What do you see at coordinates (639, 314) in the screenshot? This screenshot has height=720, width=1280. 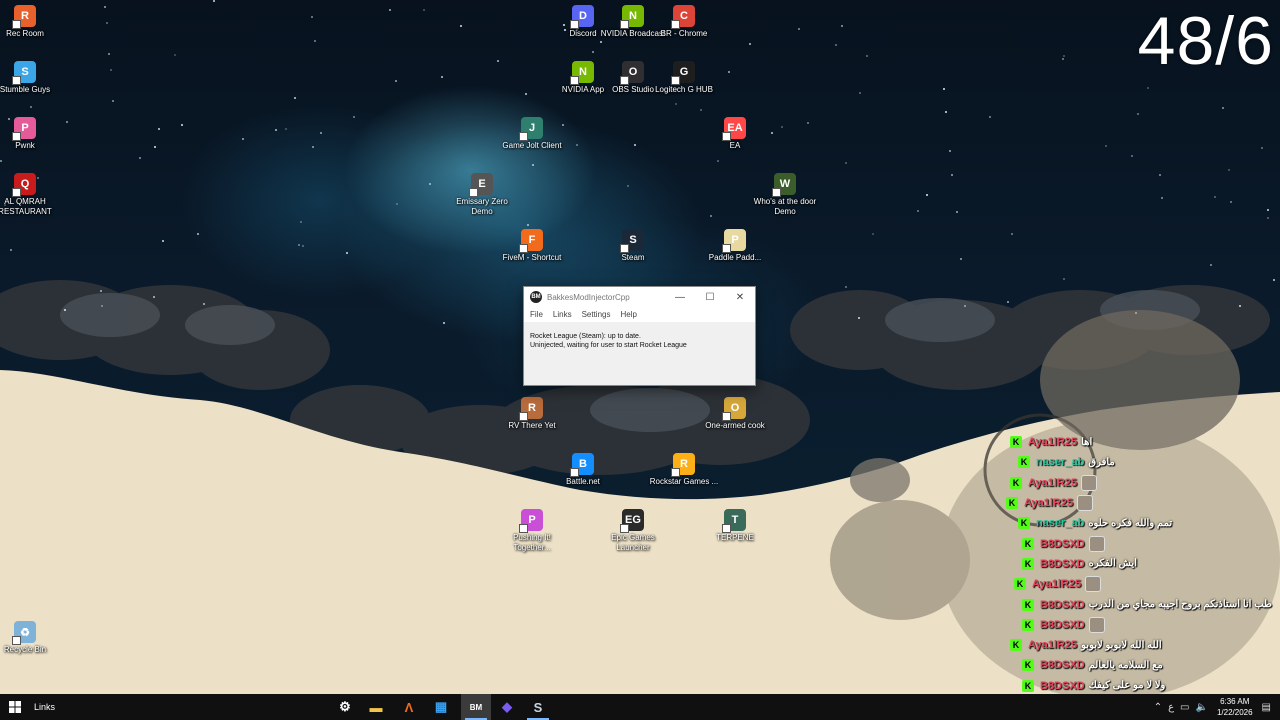 I see `window-menubar: File Links Settings Help` at bounding box center [639, 314].